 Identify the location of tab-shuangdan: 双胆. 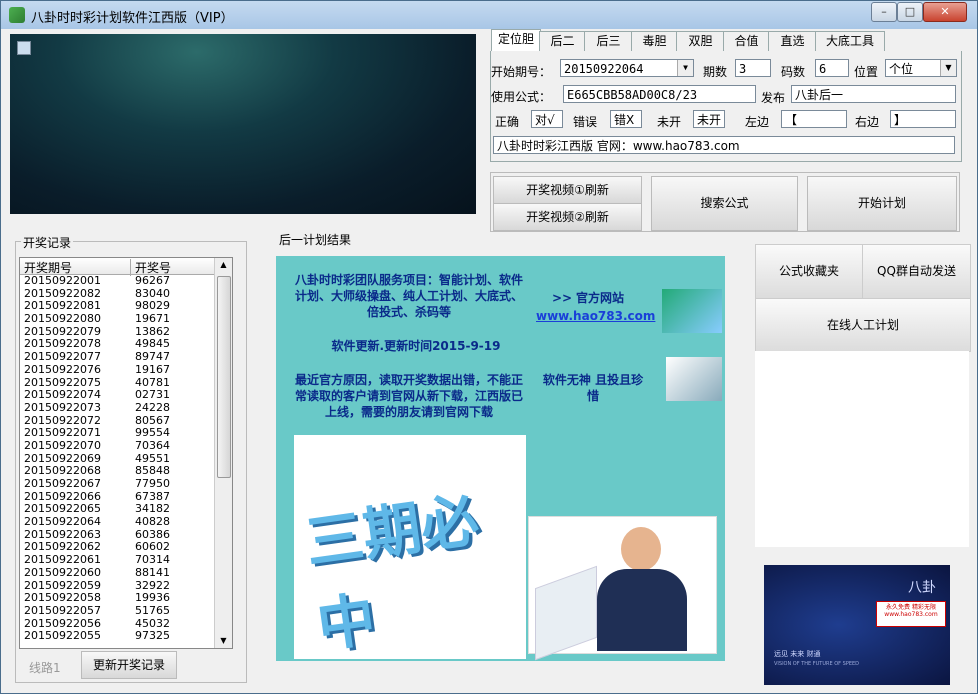
(700, 41).